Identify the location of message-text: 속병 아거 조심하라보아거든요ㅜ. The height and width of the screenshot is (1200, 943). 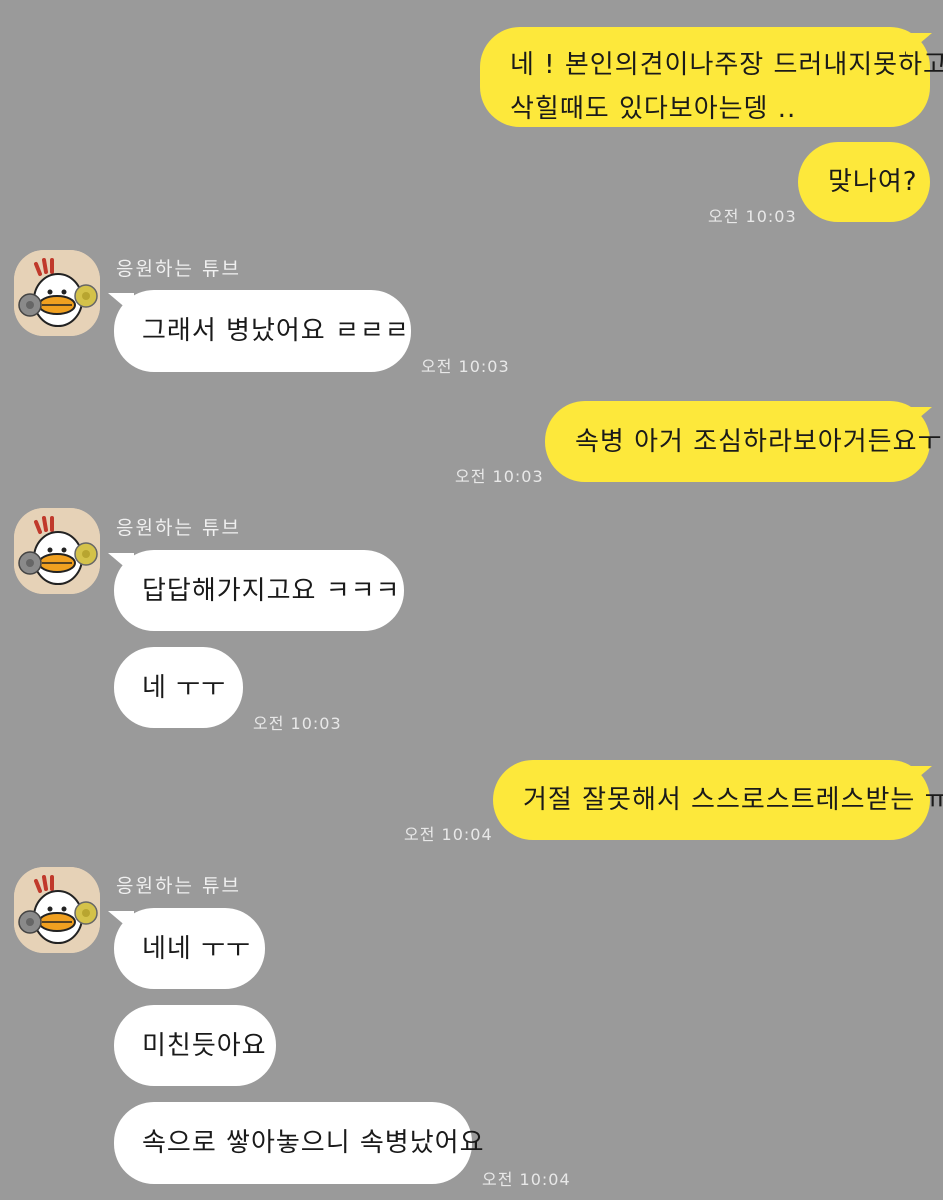
(759, 441).